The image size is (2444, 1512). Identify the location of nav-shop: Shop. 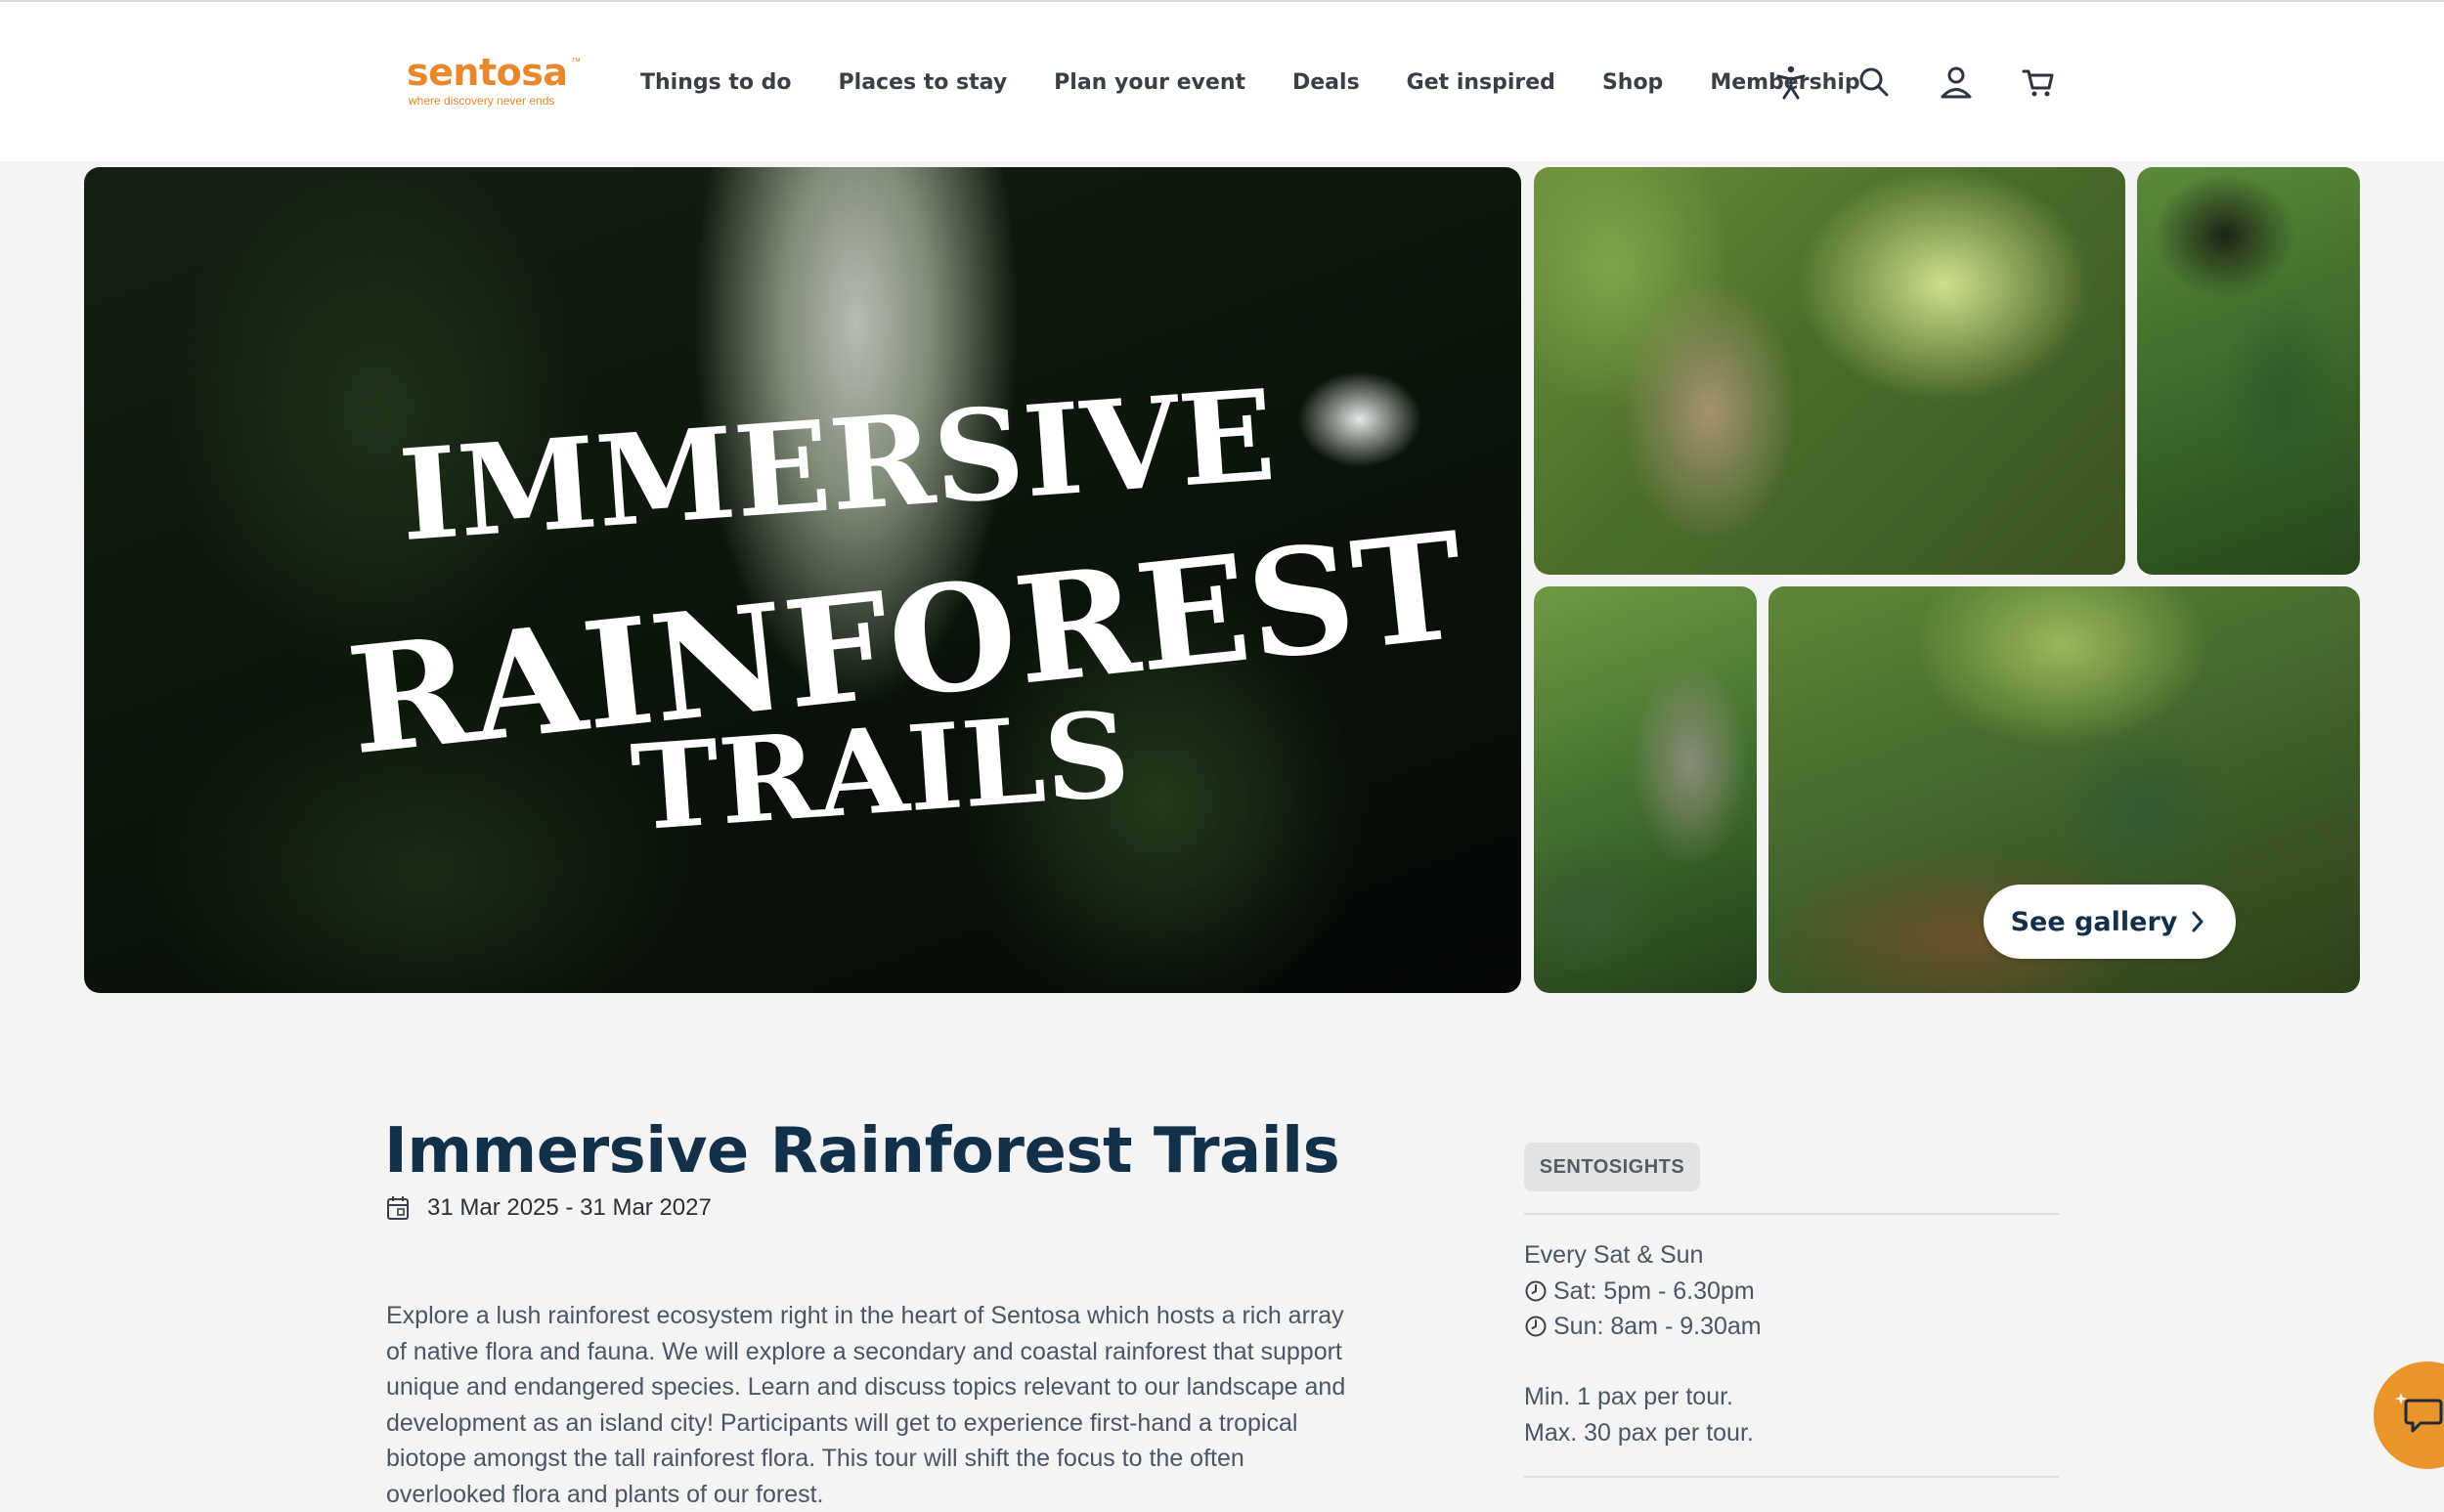
(1632, 82).